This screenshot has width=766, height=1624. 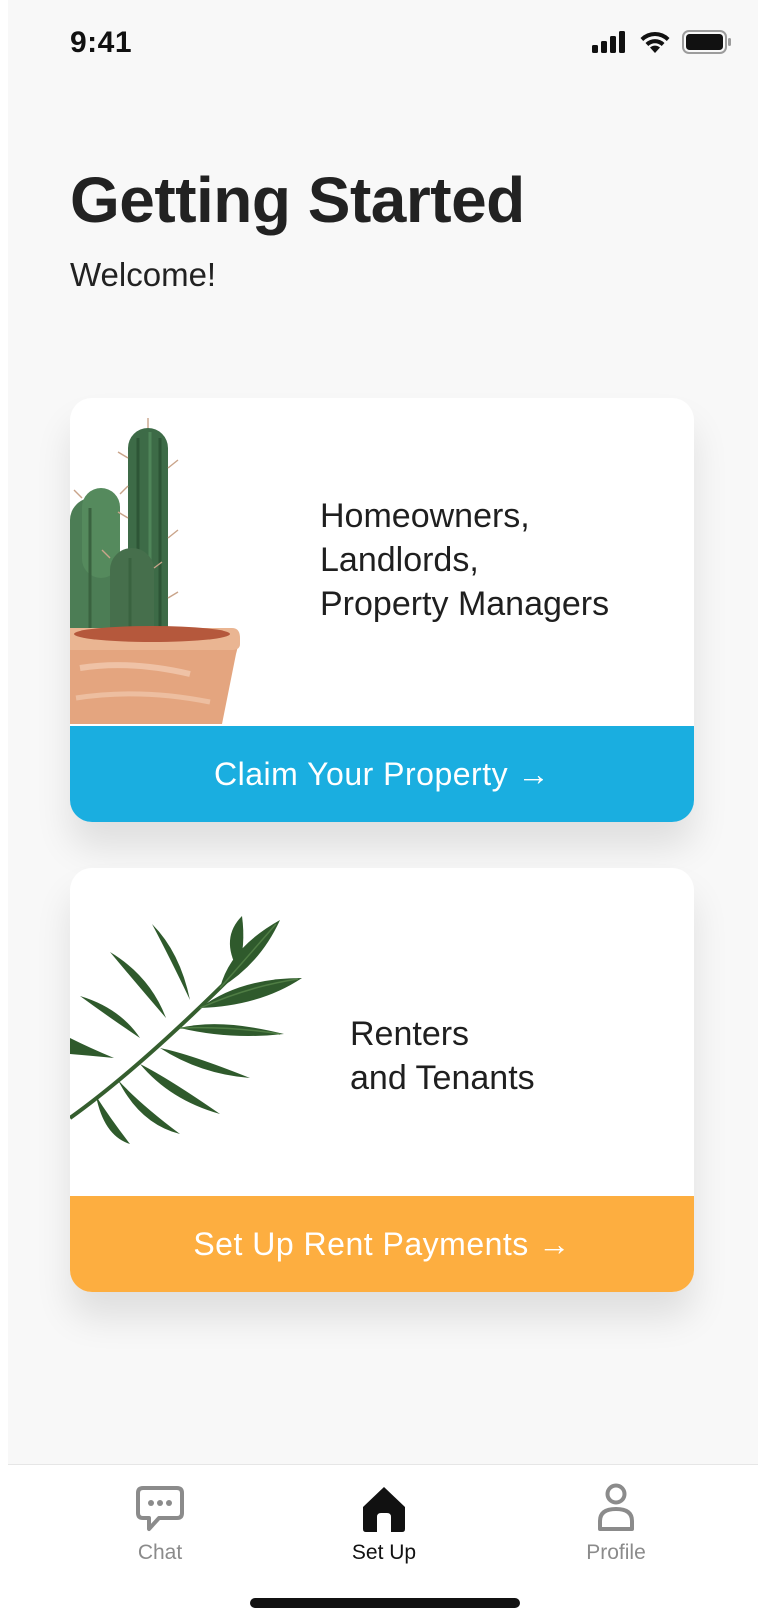 What do you see at coordinates (655, 42) in the screenshot?
I see `wifi-icon` at bounding box center [655, 42].